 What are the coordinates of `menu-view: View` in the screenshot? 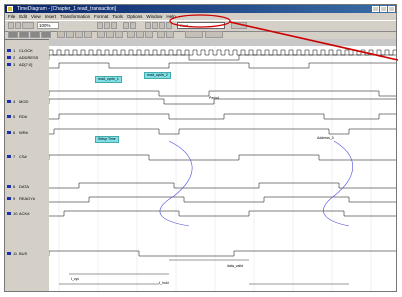 It's located at (36, 16).